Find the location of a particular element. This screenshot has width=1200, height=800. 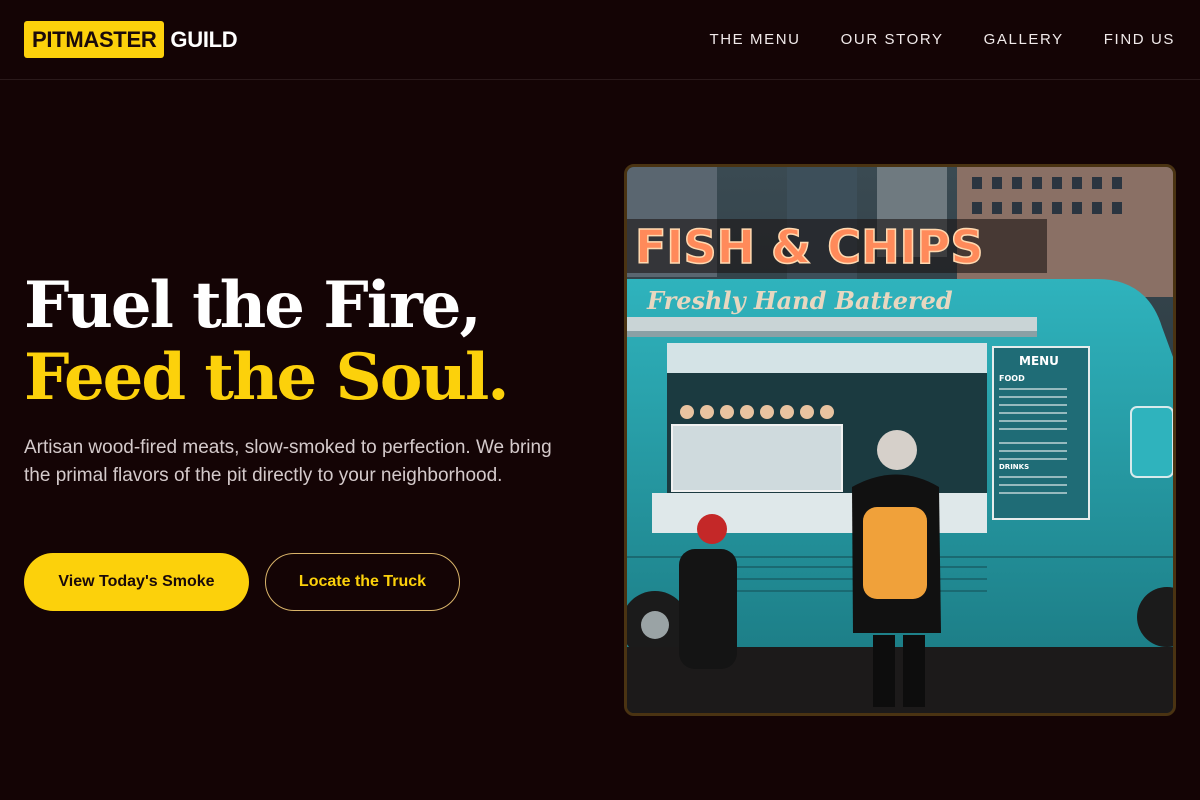

script-sign: Freshly Hand Battered is located at coordinates (799, 300).